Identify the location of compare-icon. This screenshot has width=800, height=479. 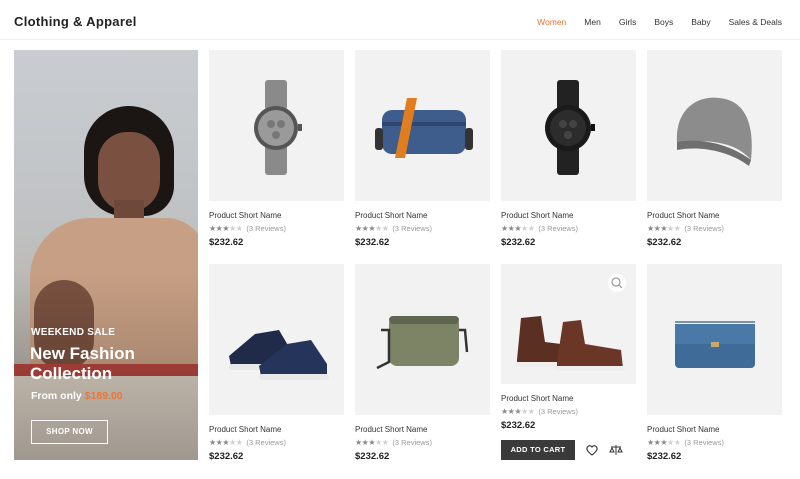
(616, 450).